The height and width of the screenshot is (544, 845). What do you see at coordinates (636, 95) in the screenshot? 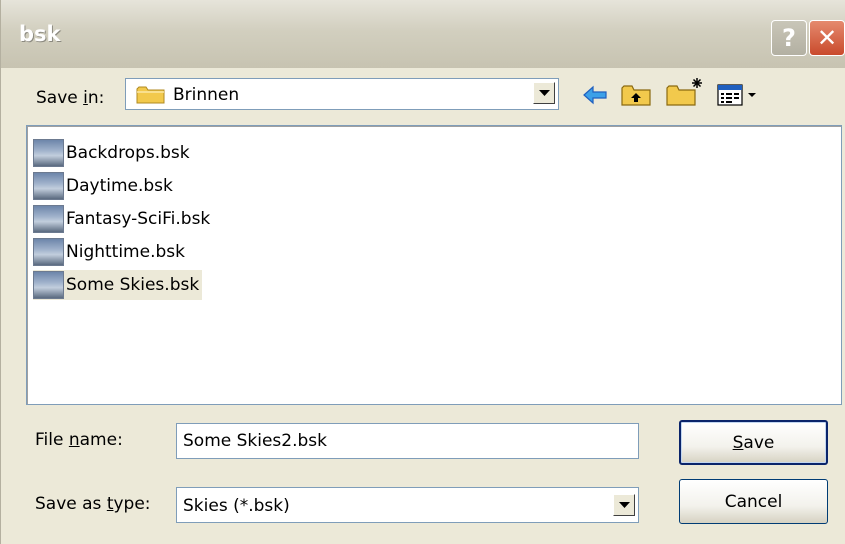
I see `up-folder-icon` at bounding box center [636, 95].